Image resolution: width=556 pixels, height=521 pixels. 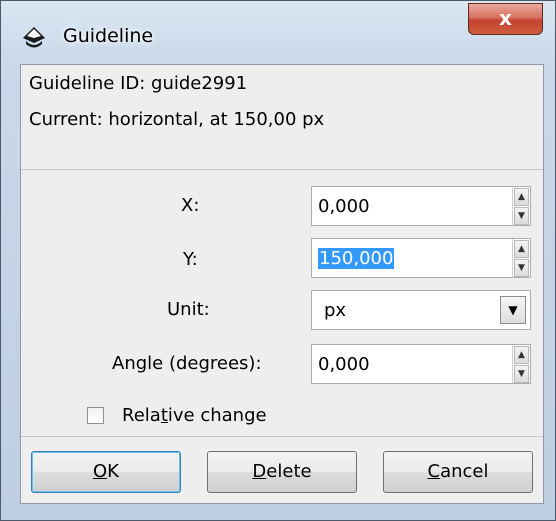 I want to click on angle-label: Angle (degrees):, so click(x=187, y=363).